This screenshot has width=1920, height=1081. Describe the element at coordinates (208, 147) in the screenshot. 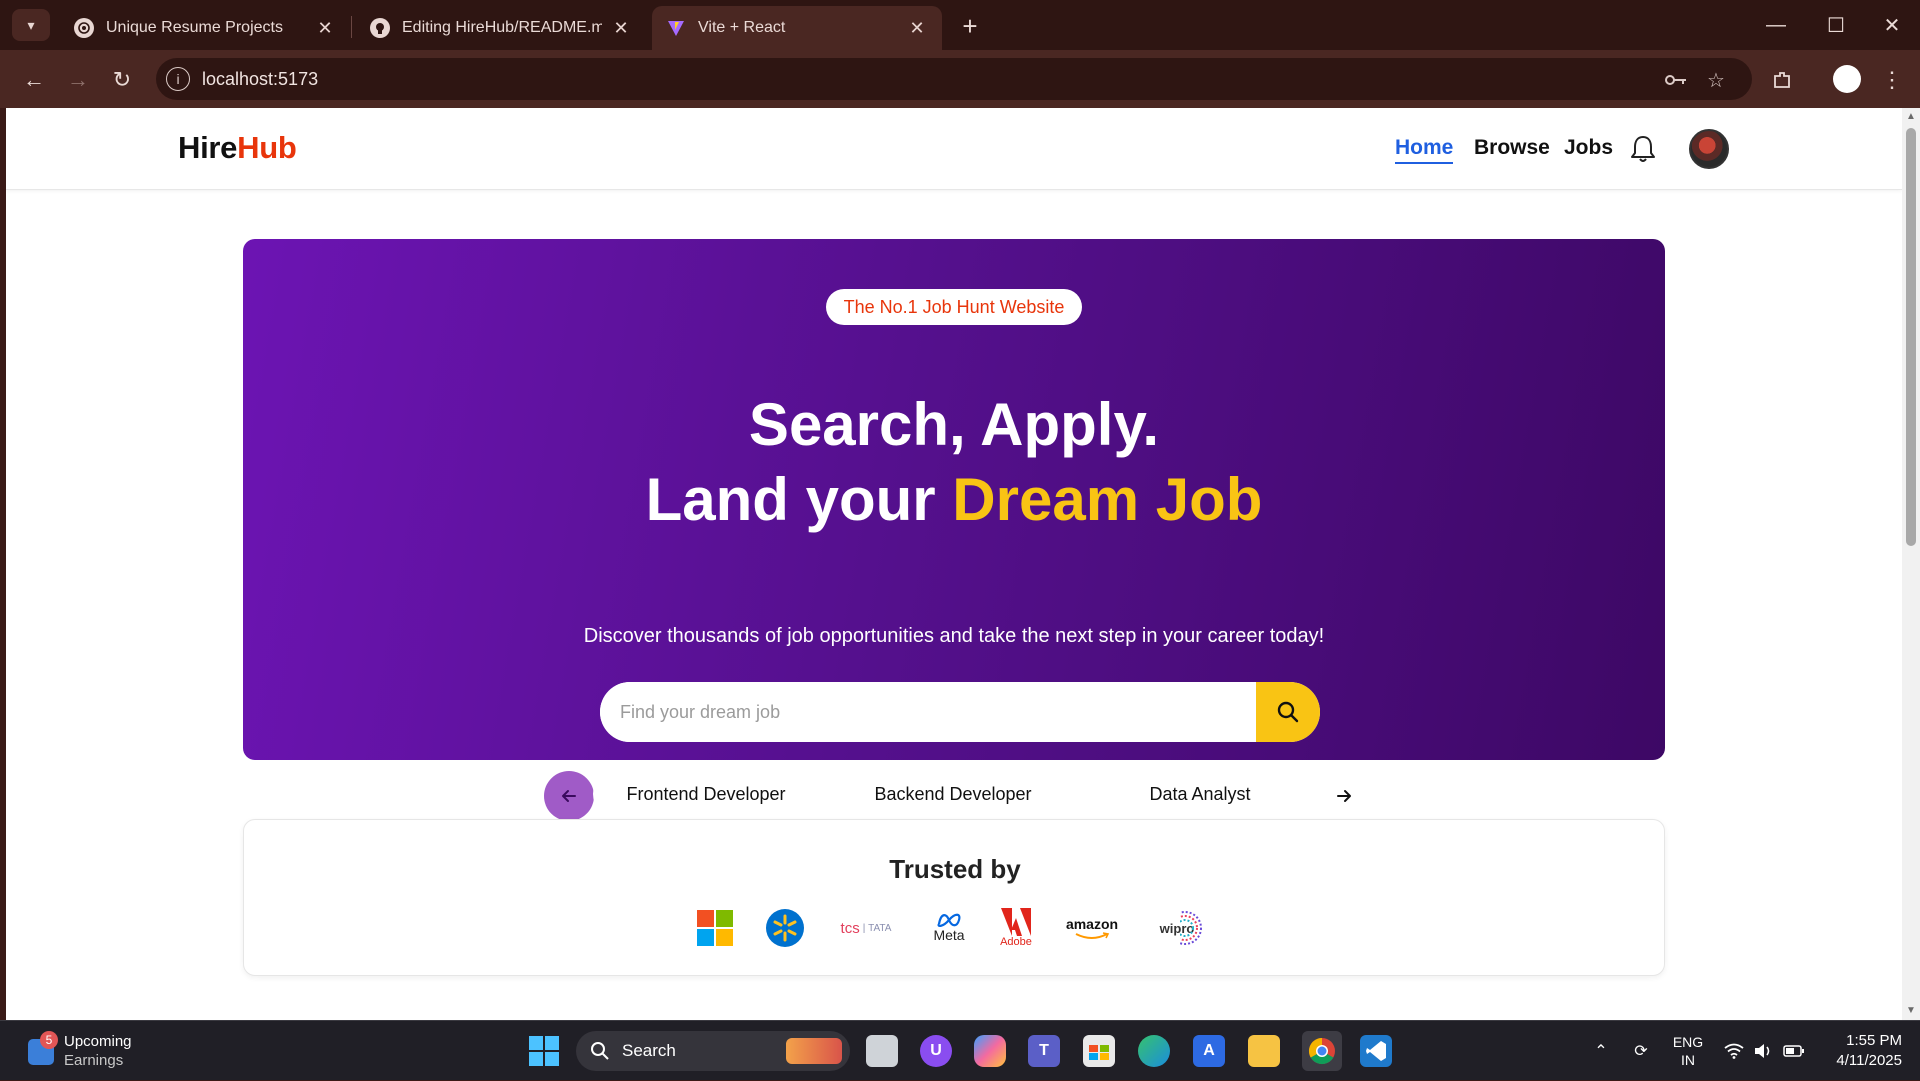

I see `logo-part-hire: Hire` at that location.